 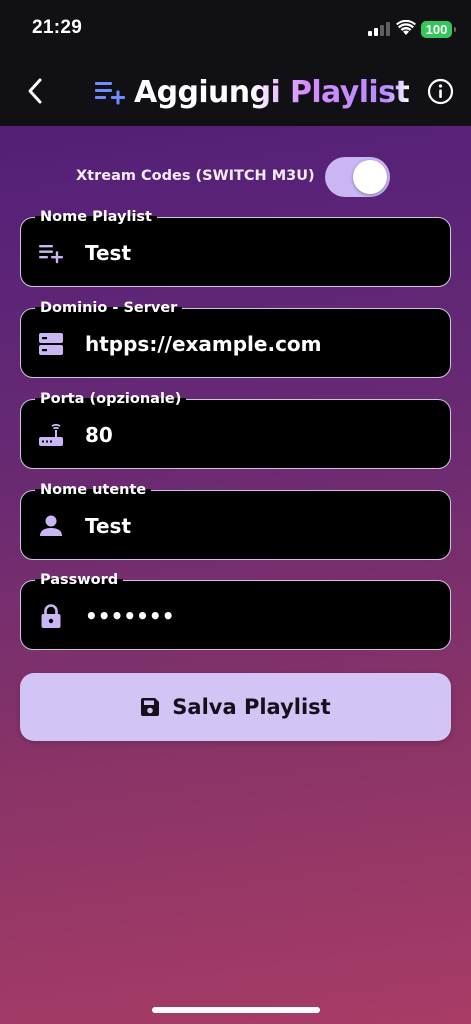 I want to click on battery-indicator: 100, so click(x=438, y=29).